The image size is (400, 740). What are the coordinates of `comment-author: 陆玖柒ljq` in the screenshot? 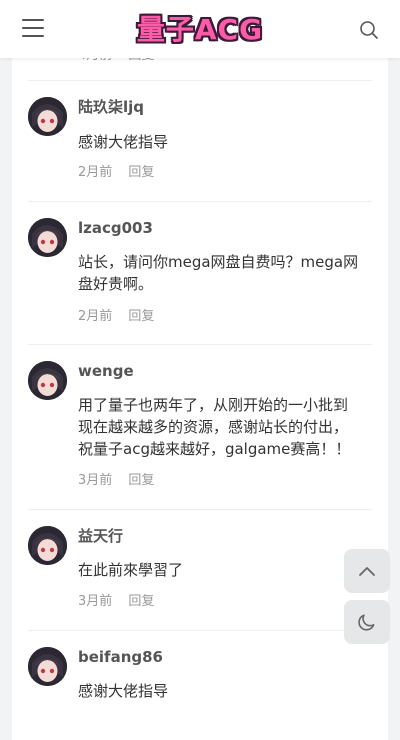 It's located at (111, 107).